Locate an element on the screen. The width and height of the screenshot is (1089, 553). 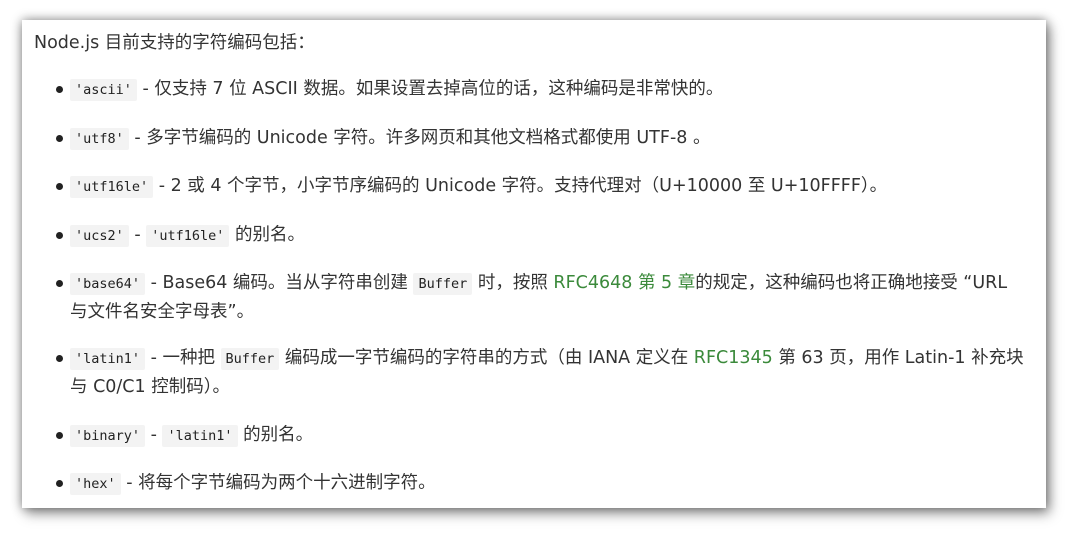
item-text: 时，按照 is located at coordinates (513, 283).